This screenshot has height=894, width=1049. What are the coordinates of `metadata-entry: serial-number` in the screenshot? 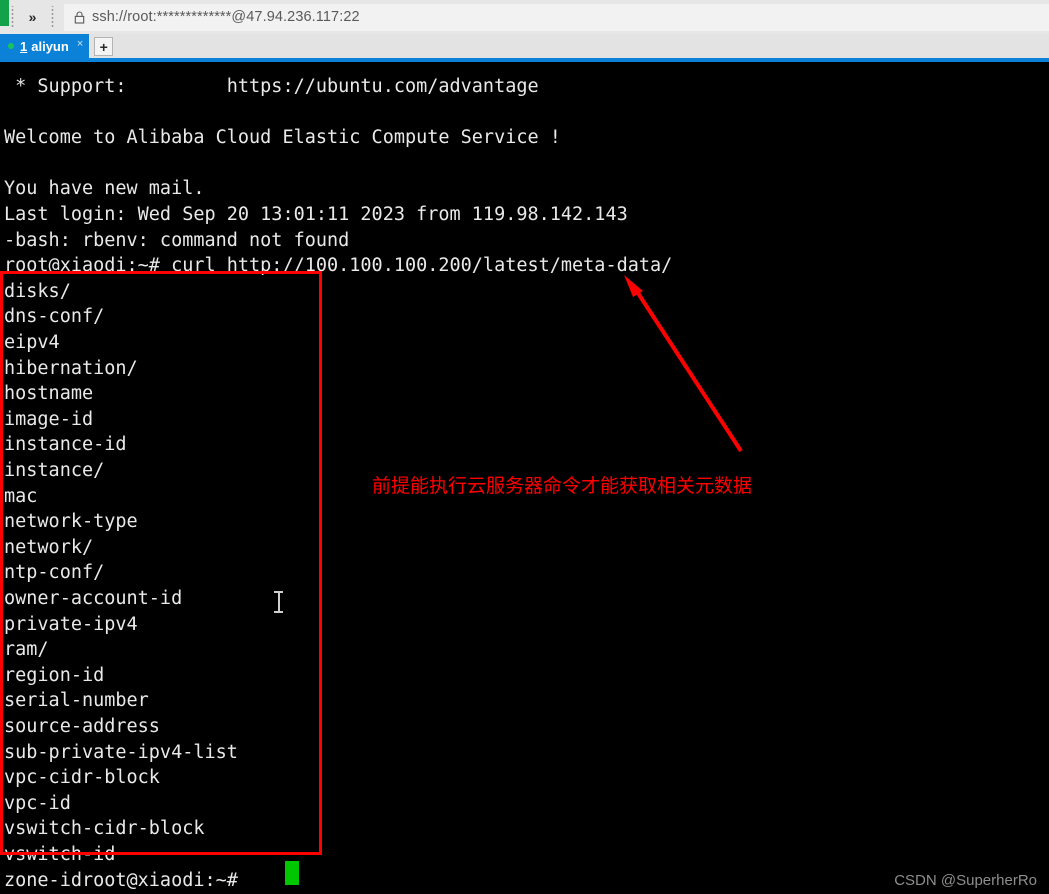 It's located at (76, 701).